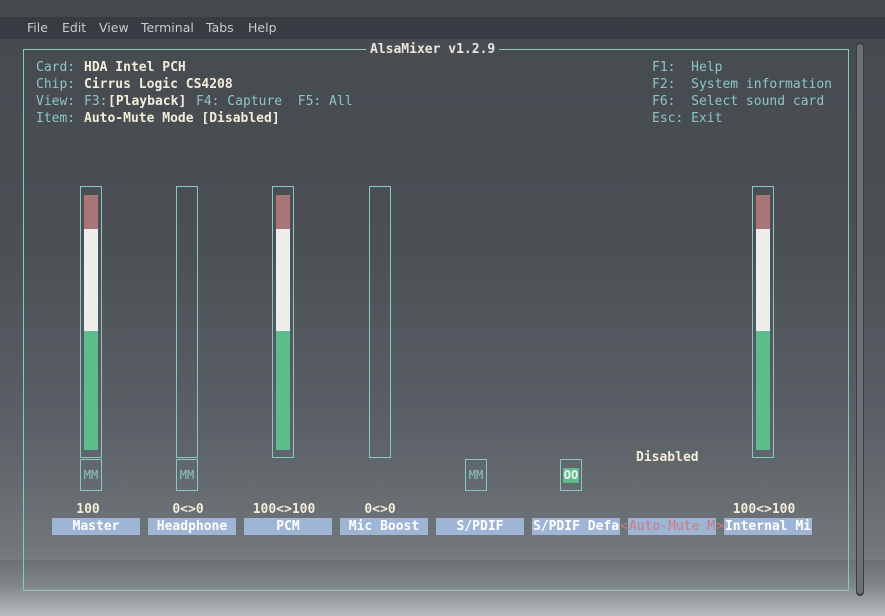  I want to click on mic-boost-volume-meter, so click(380, 322).